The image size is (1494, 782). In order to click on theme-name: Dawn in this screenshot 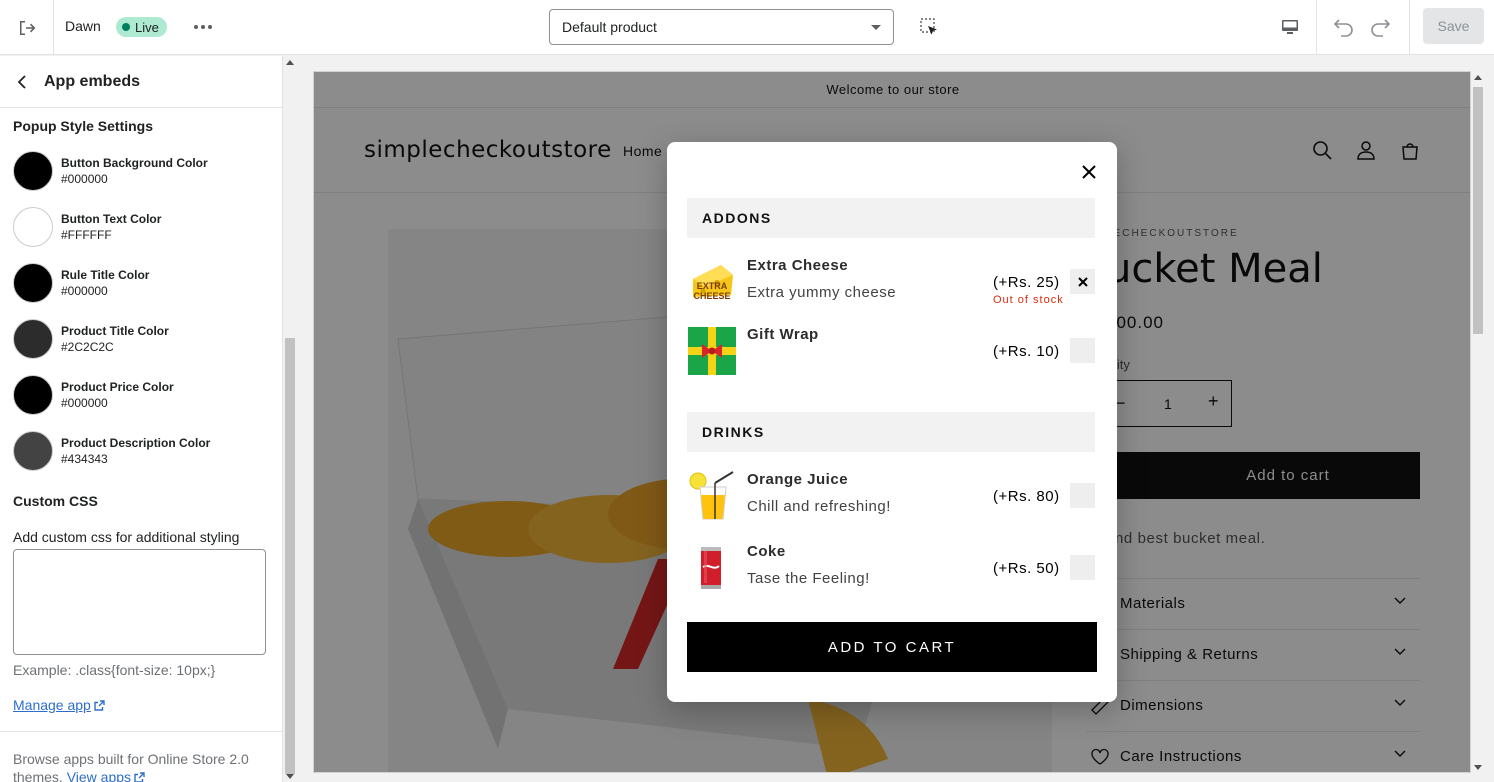, I will do `click(83, 26)`.